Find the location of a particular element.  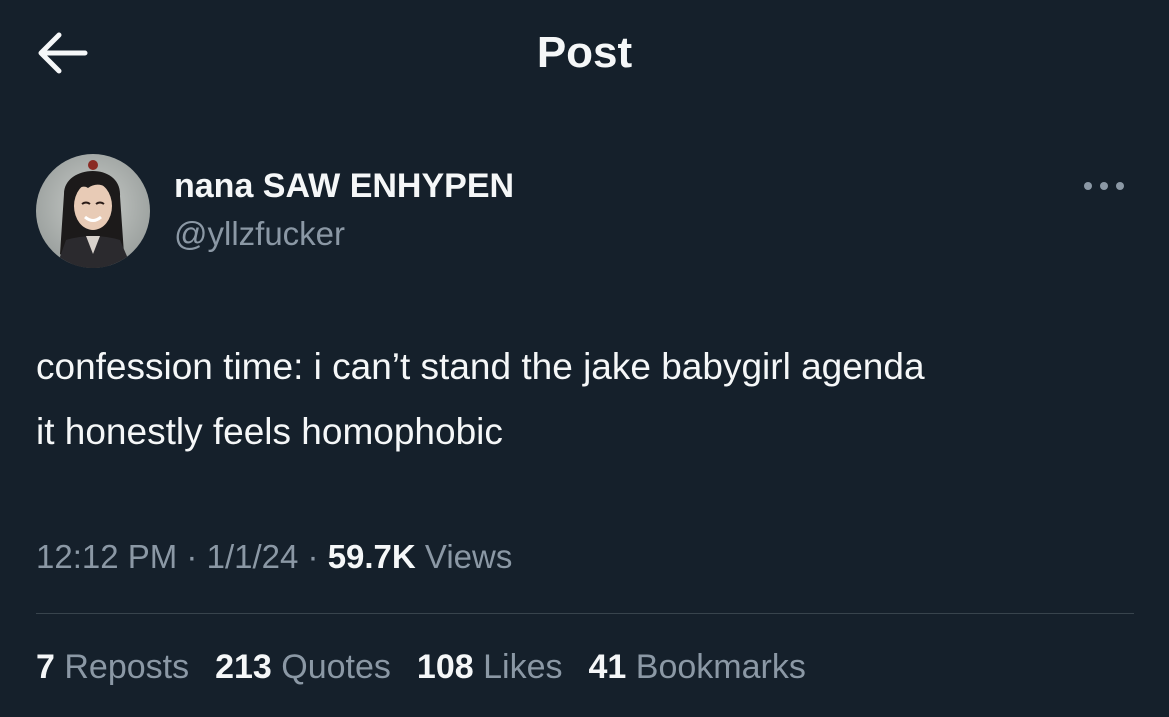

reposts-label: Reposts is located at coordinates (127, 667).